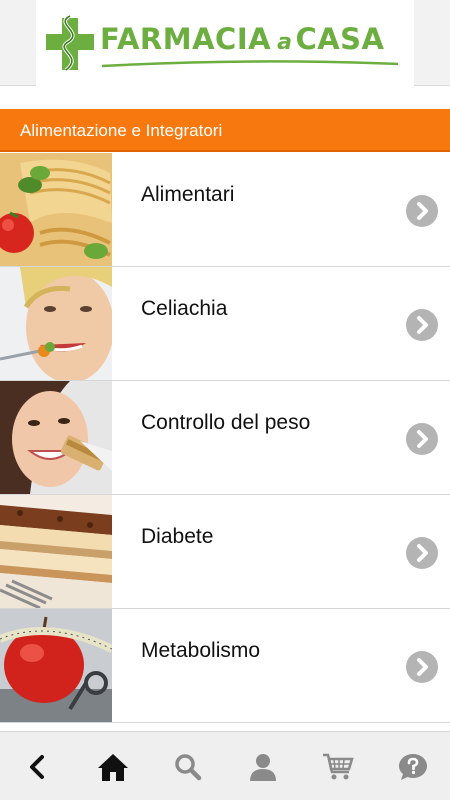 This screenshot has height=800, width=450. What do you see at coordinates (225, 324) in the screenshot?
I see `list-item-celiachia: Celiachia` at bounding box center [225, 324].